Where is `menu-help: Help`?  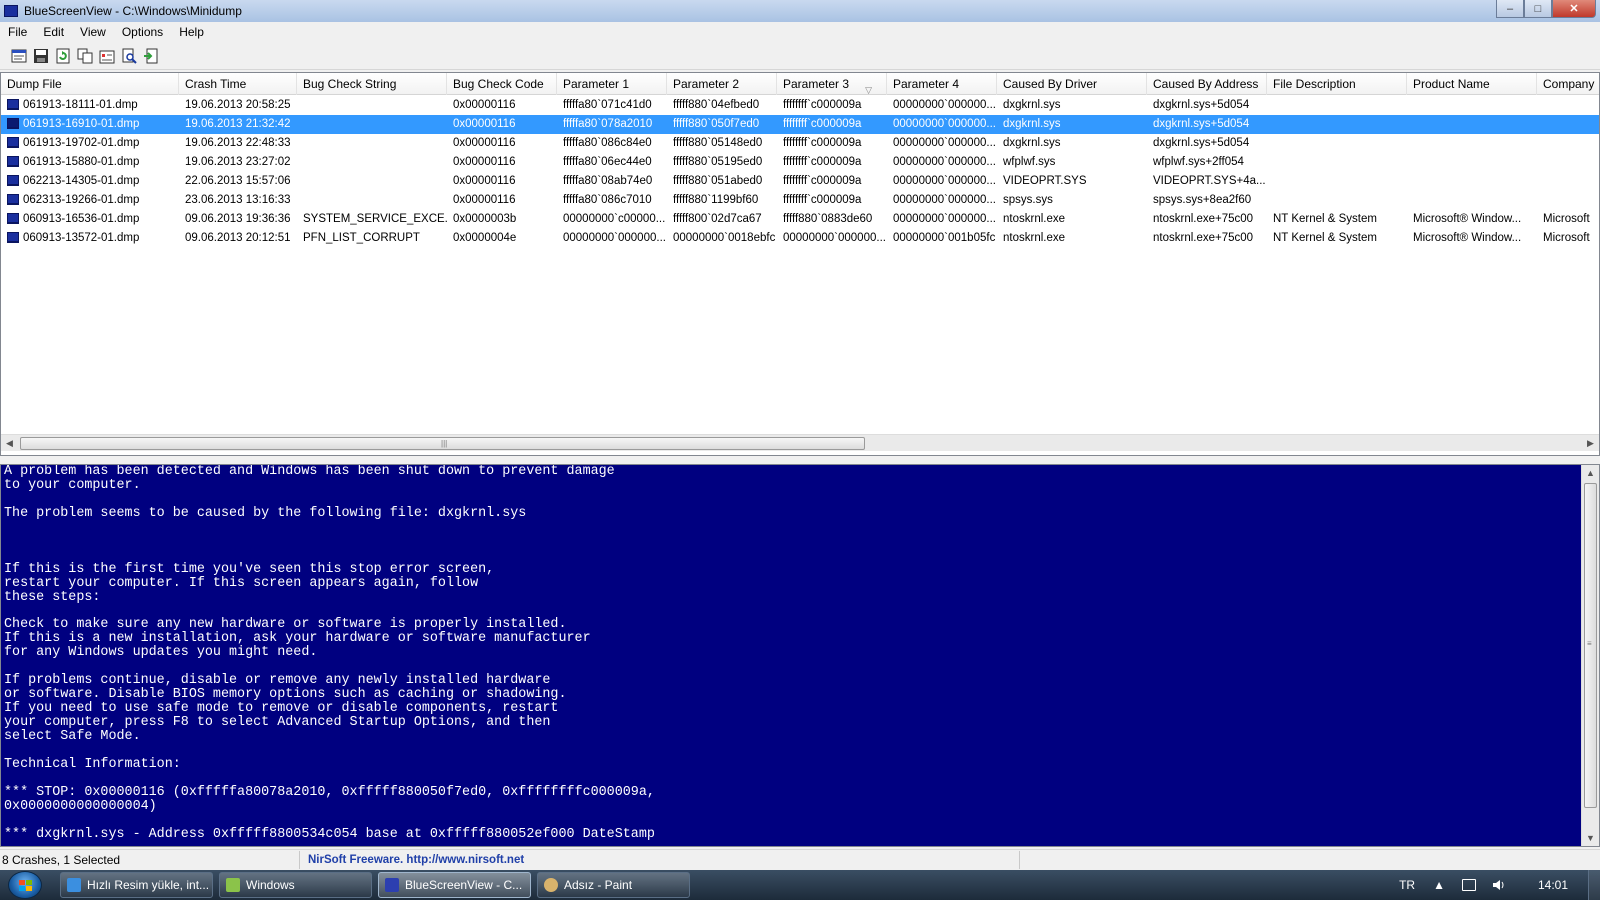
menu-help: Help is located at coordinates (191, 32).